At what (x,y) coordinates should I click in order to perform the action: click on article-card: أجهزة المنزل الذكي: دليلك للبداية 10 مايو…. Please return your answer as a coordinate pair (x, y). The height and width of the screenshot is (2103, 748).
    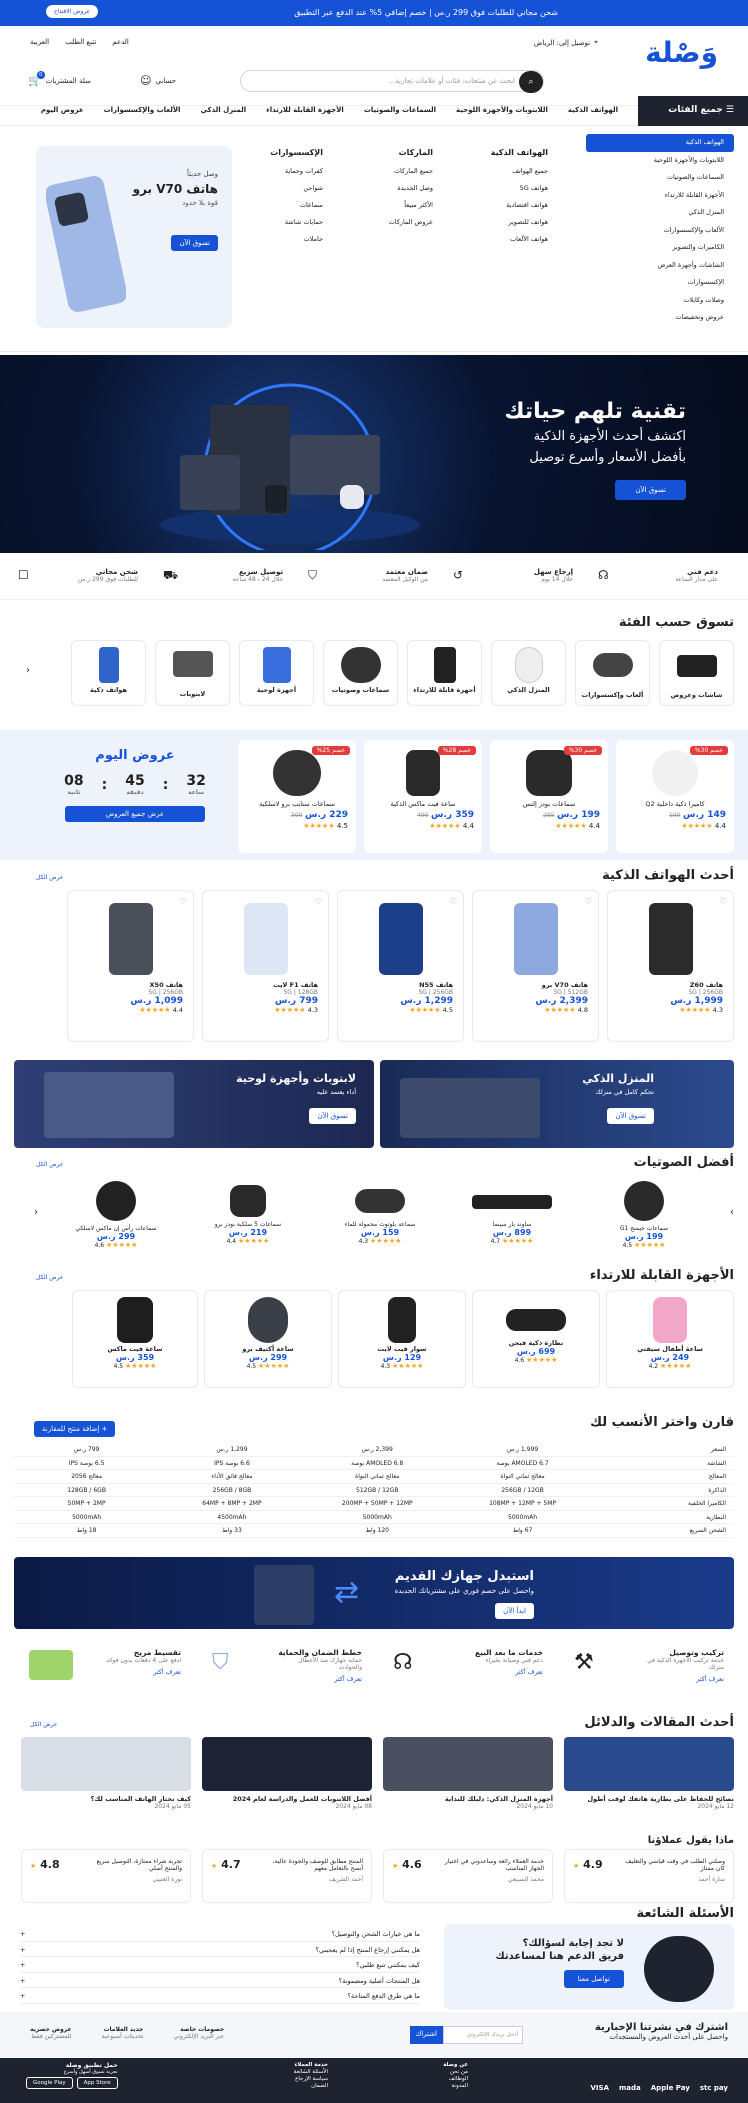
    Looking at the image, I should click on (468, 1773).